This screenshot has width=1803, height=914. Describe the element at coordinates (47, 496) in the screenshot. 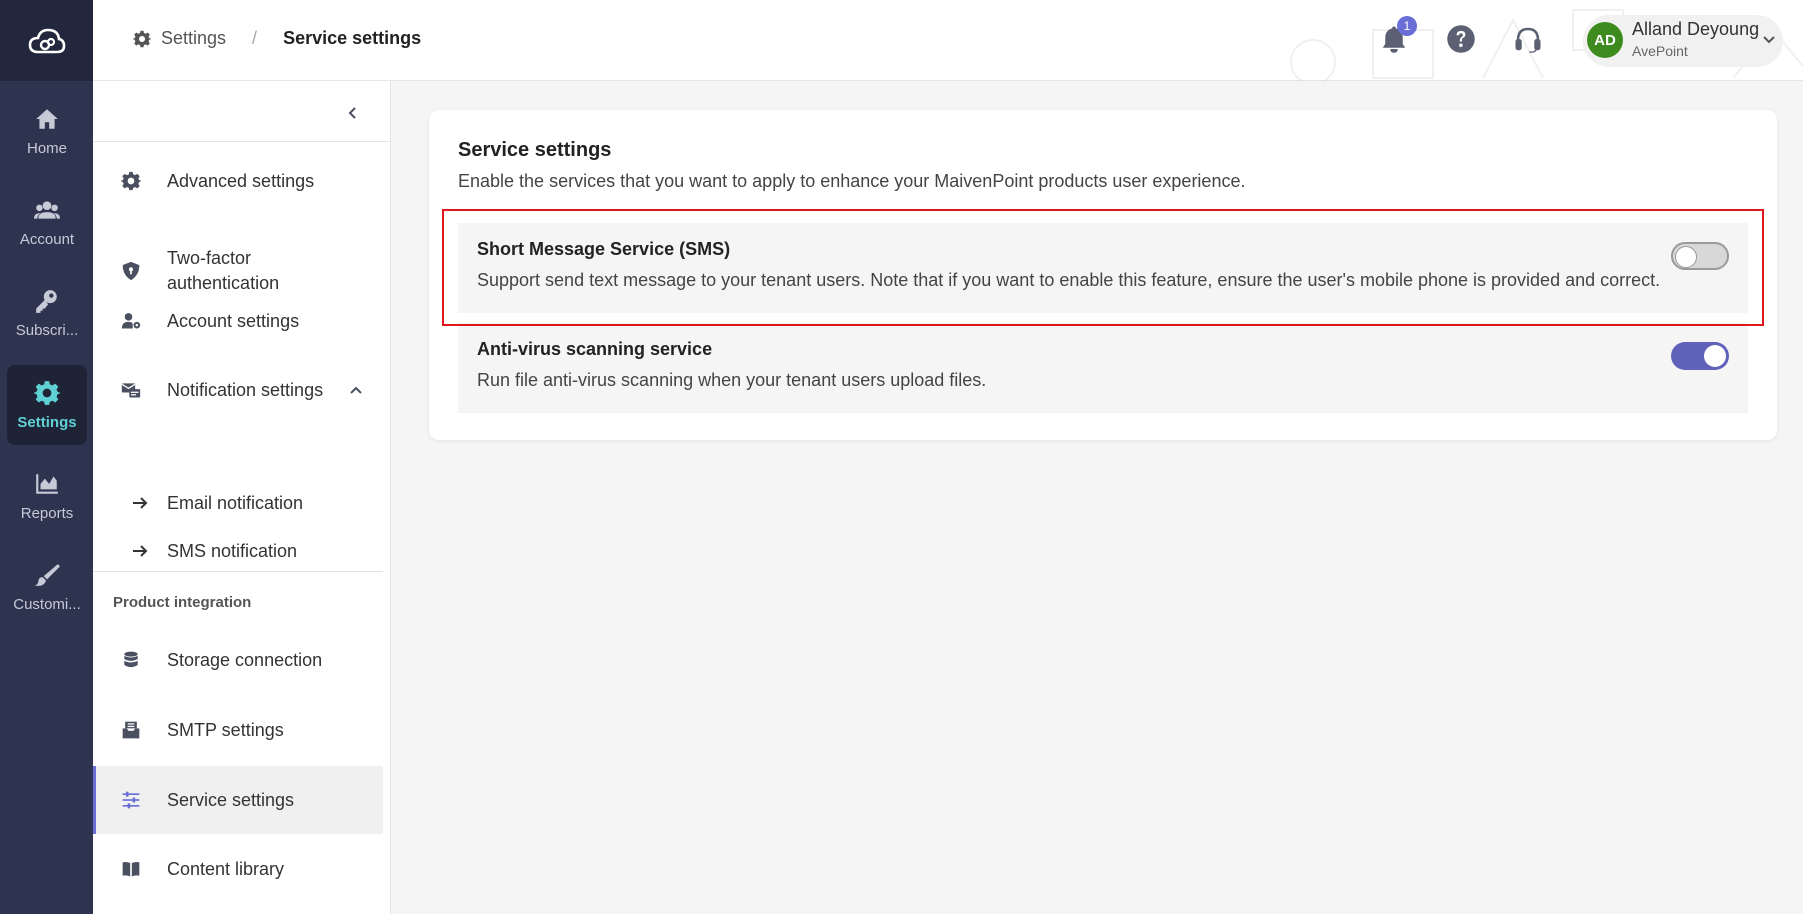

I see `rail-item-reports: Reports` at that location.